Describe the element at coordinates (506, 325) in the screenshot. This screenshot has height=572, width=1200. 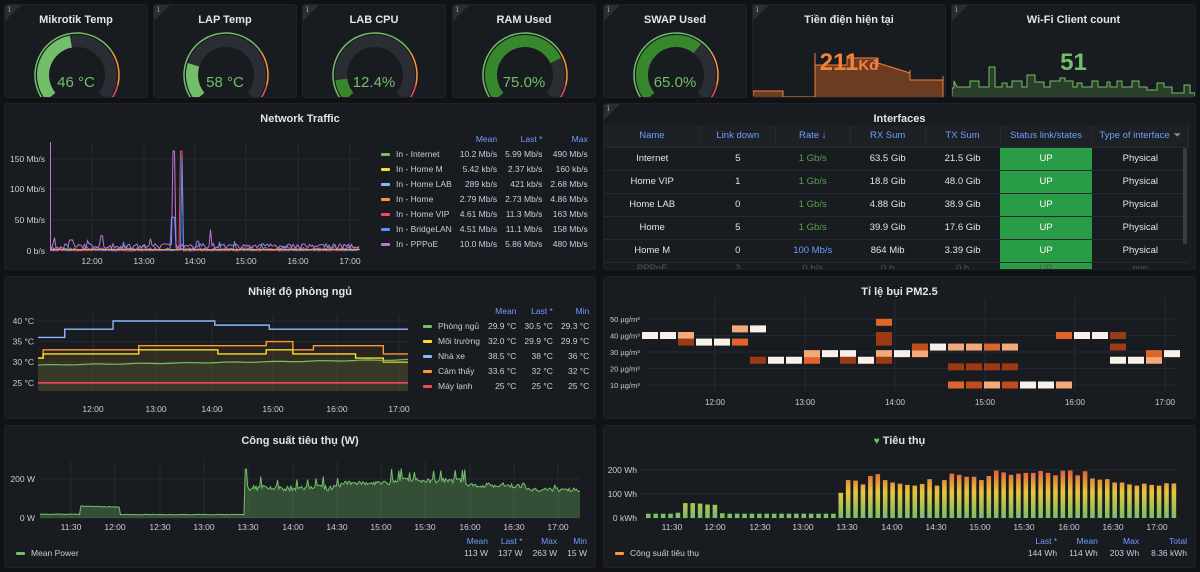
I see `legend-row: Phòng ngủ 29.9 °C 30.5 °C 29.3 °C` at that location.